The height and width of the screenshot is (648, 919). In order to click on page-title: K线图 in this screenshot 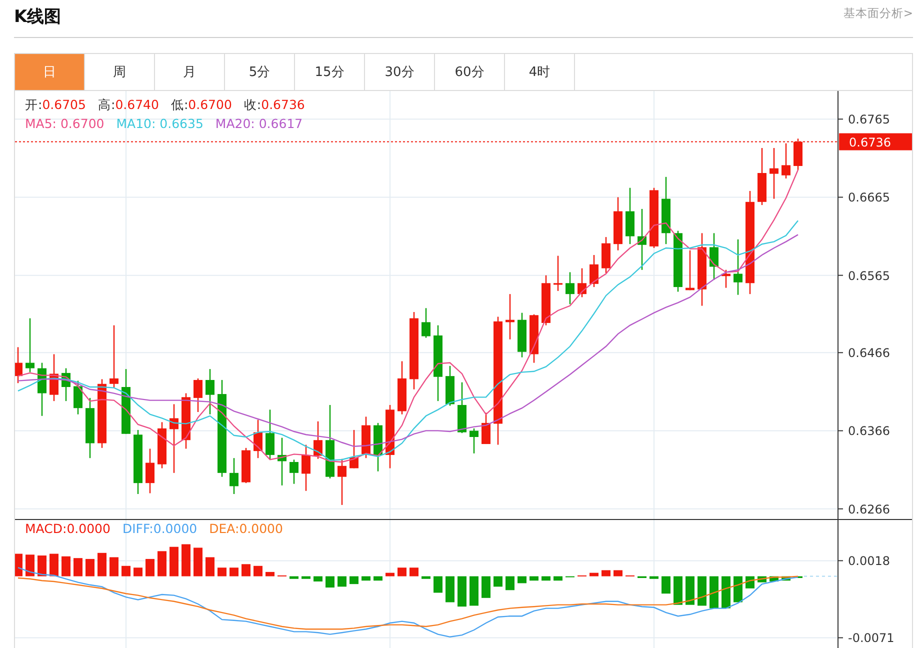, I will do `click(38, 17)`.